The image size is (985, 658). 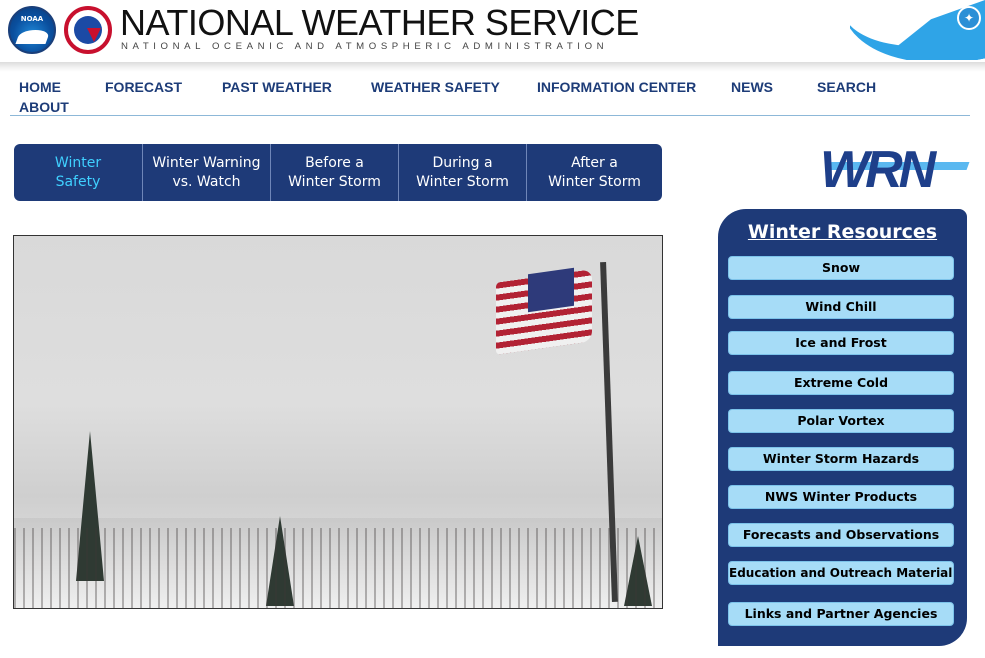 What do you see at coordinates (32, 19) in the screenshot?
I see `noaa-logo-text: NOAA` at bounding box center [32, 19].